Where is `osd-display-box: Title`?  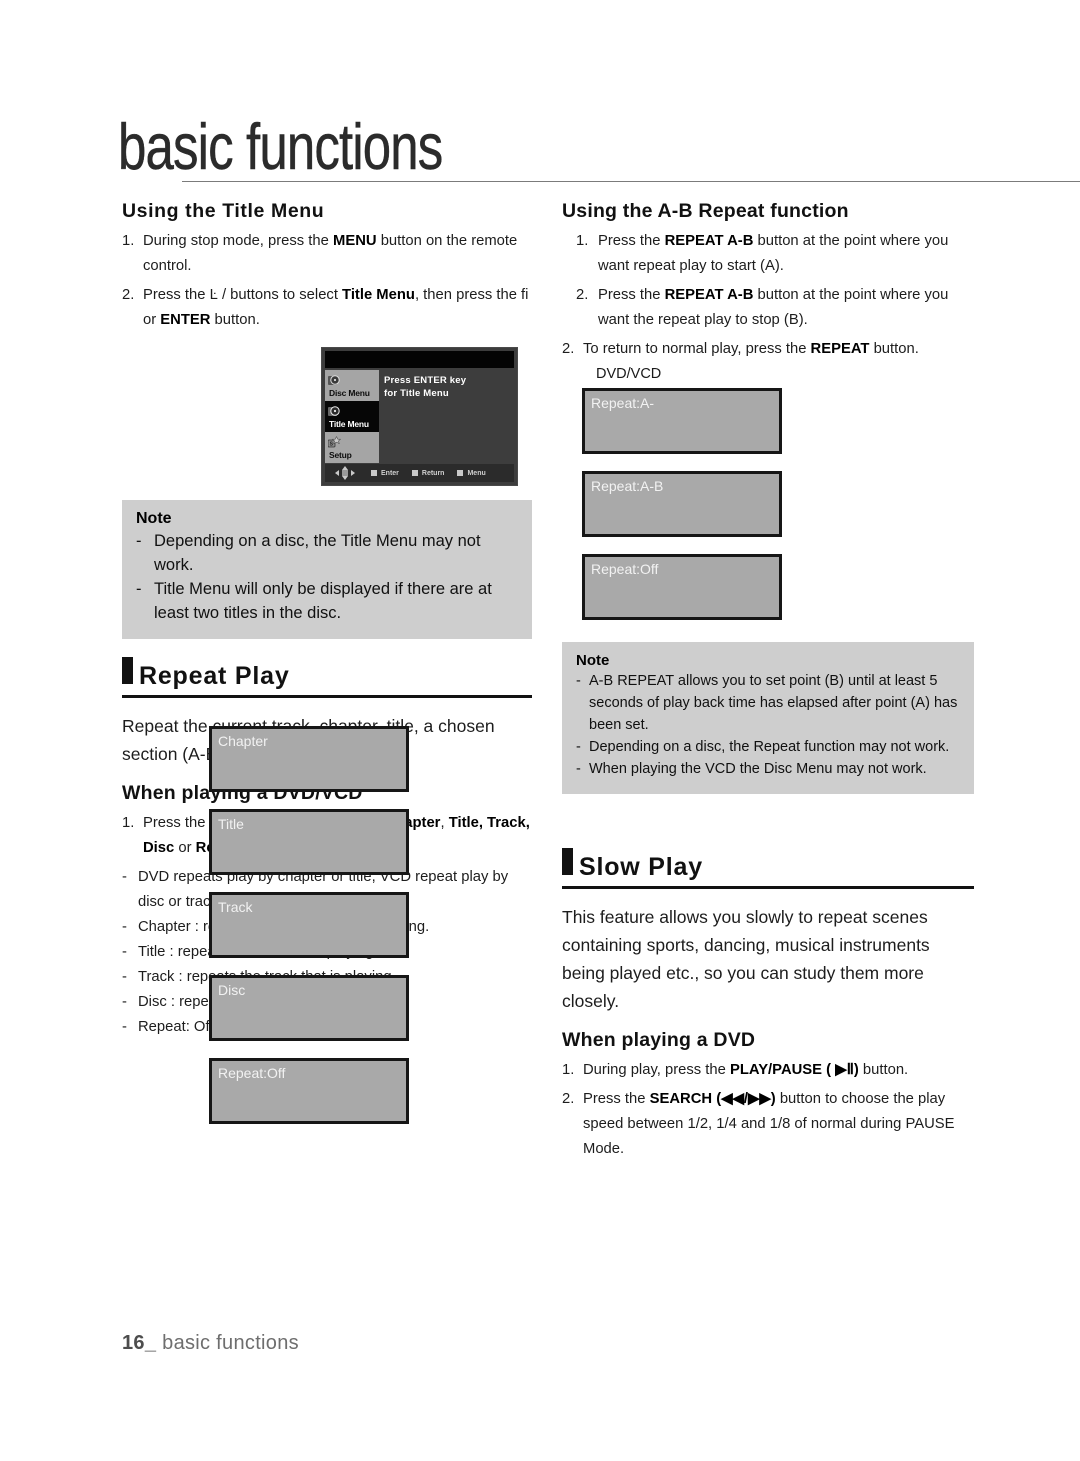
osd-display-box: Title is located at coordinates (309, 842).